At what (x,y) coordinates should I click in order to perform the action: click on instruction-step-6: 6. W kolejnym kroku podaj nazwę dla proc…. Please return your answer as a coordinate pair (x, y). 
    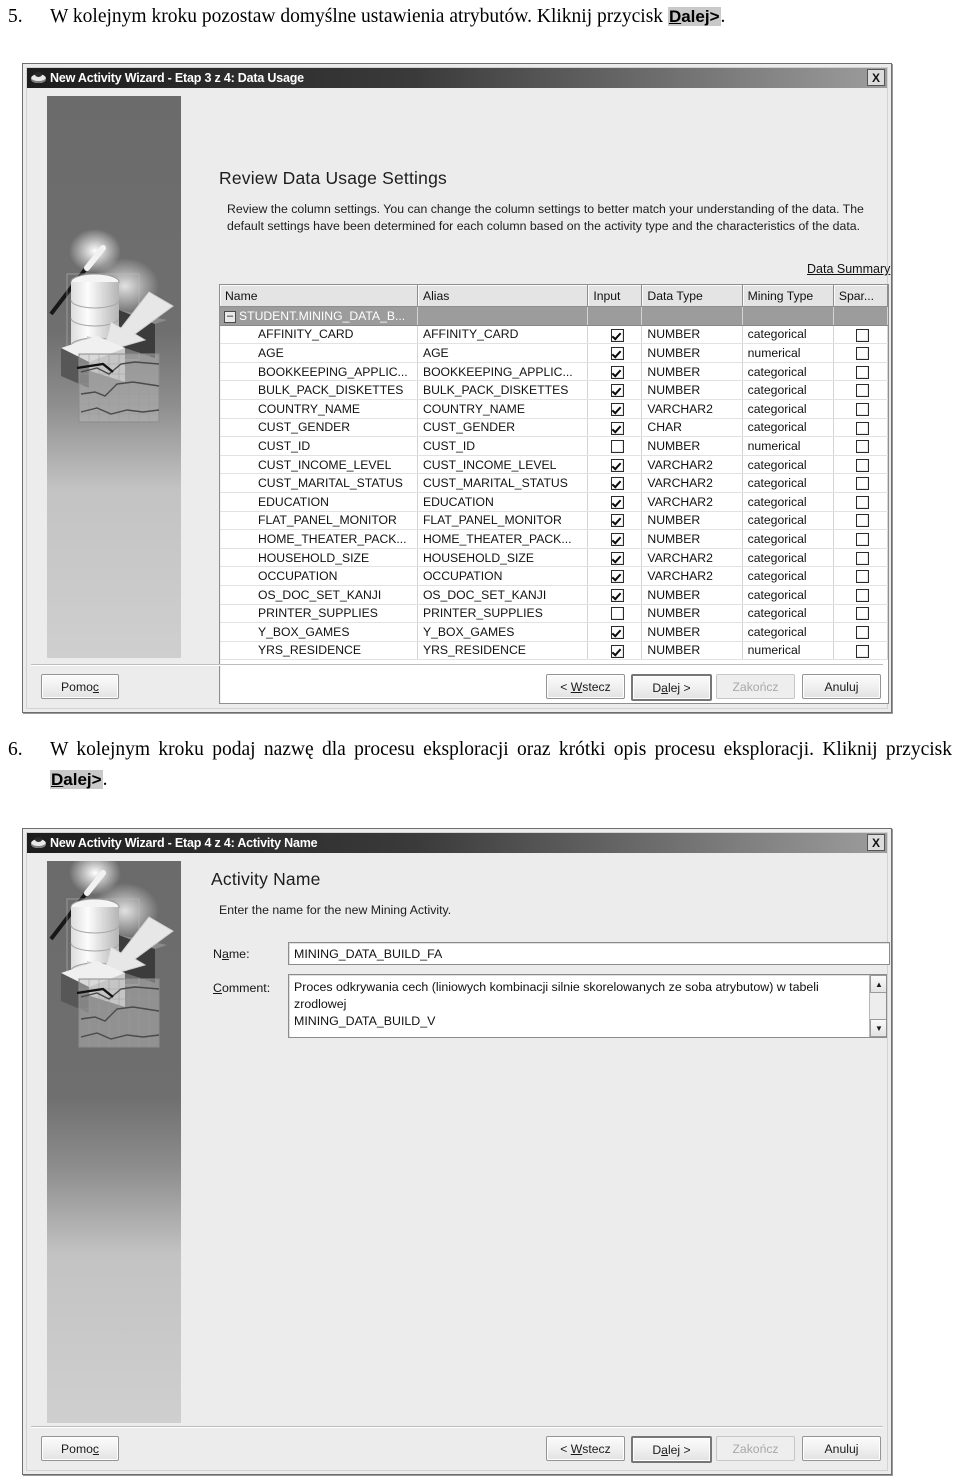
    Looking at the image, I should click on (480, 765).